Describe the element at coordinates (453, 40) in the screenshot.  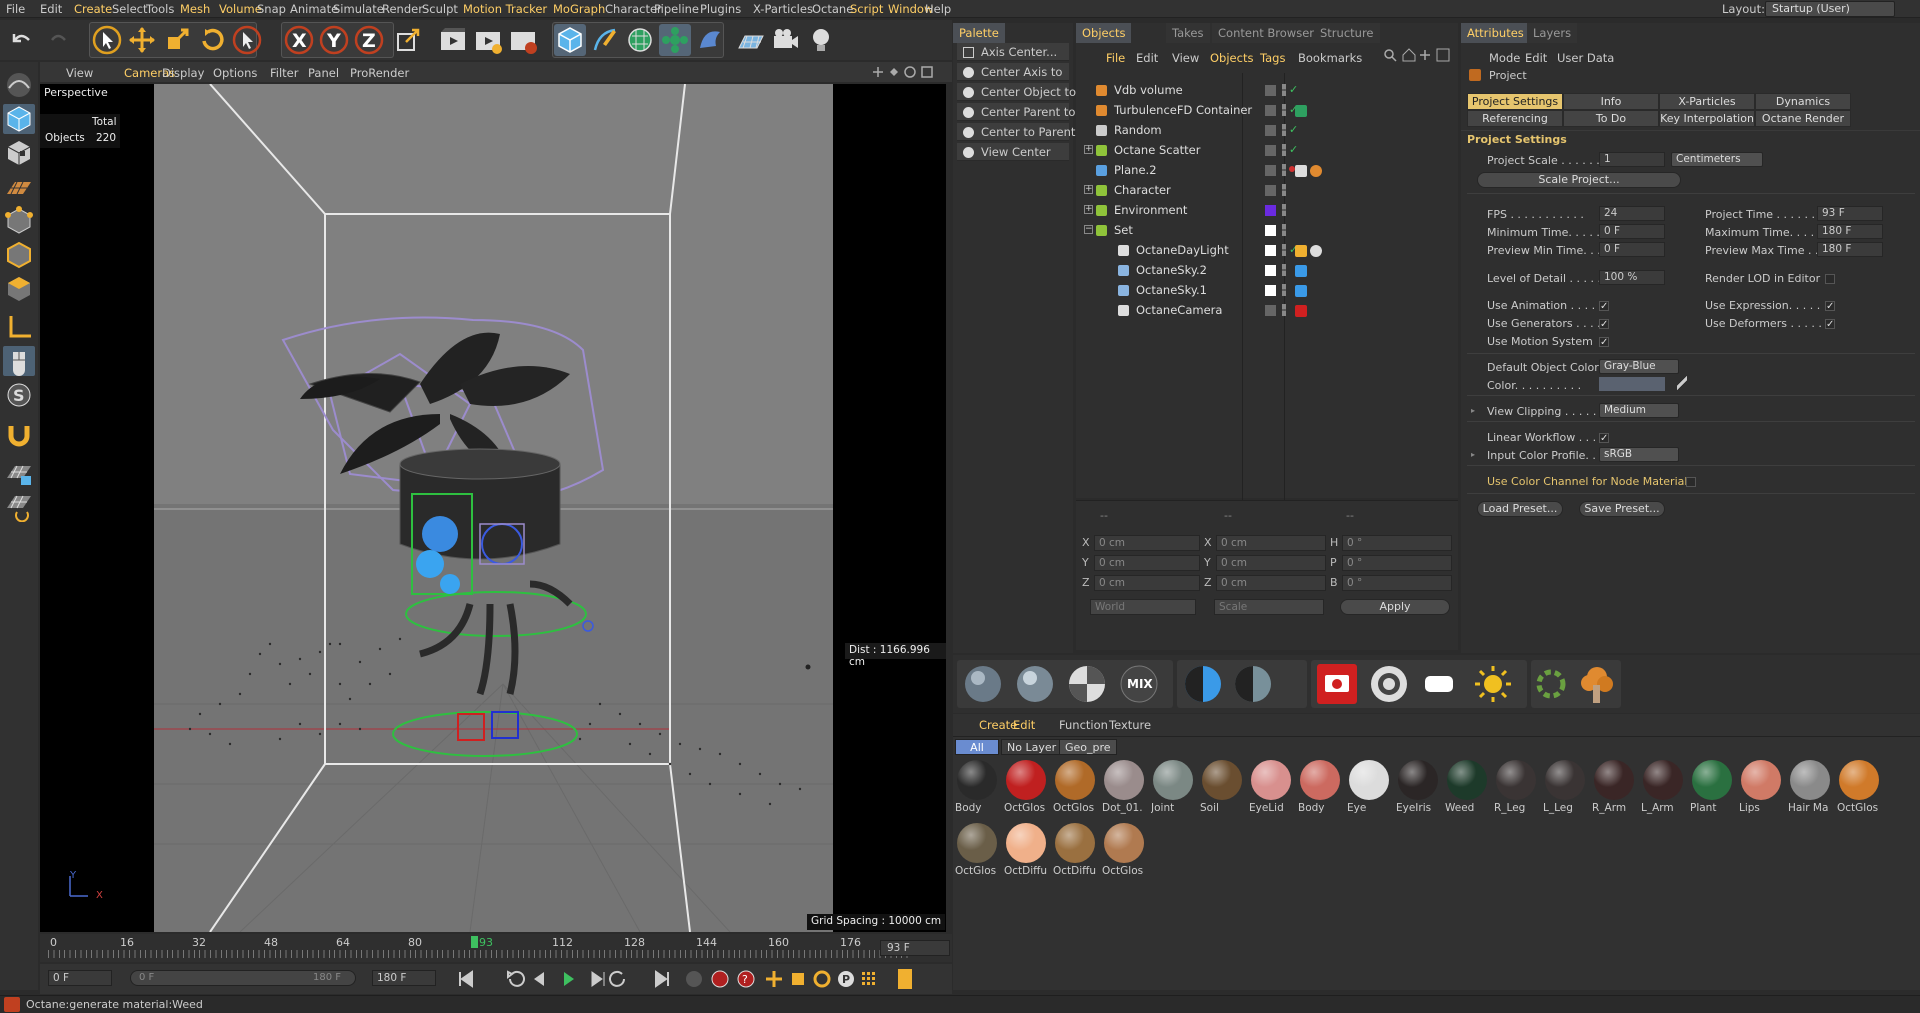
I see `render-view-icon` at that location.